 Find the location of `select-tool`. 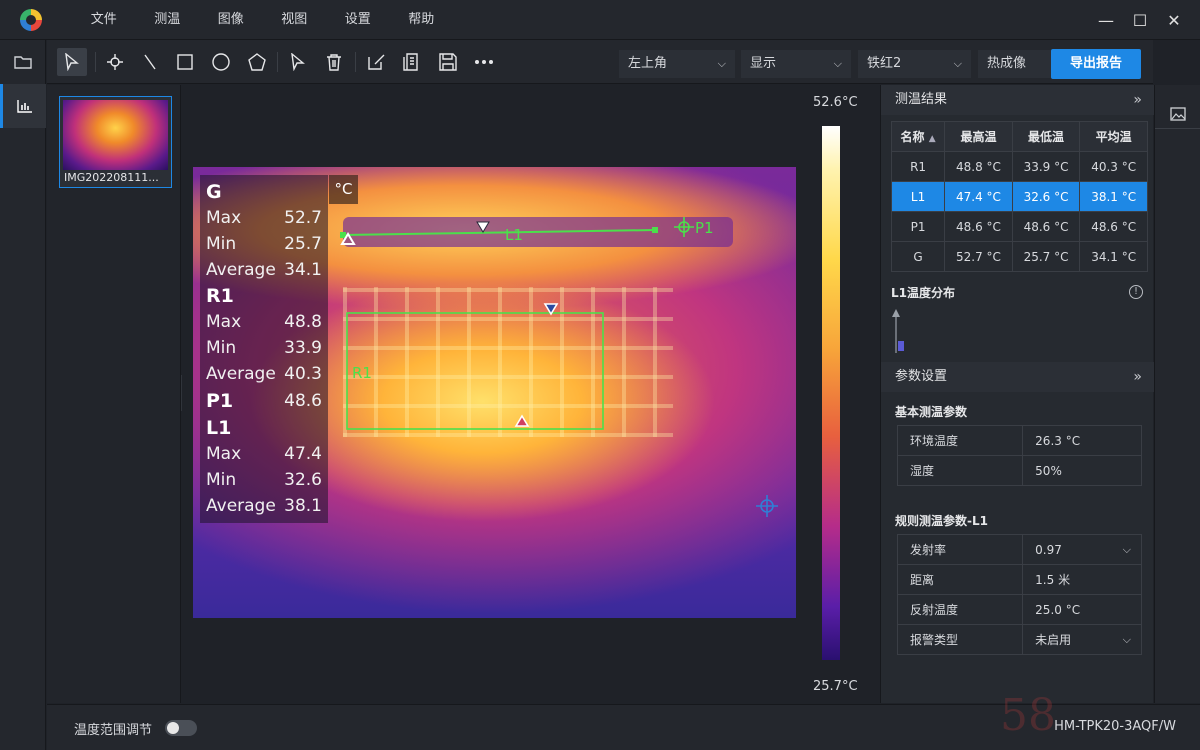

select-tool is located at coordinates (72, 62).